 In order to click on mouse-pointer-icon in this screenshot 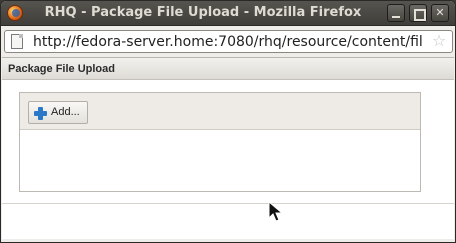, I will do `click(276, 211)`.